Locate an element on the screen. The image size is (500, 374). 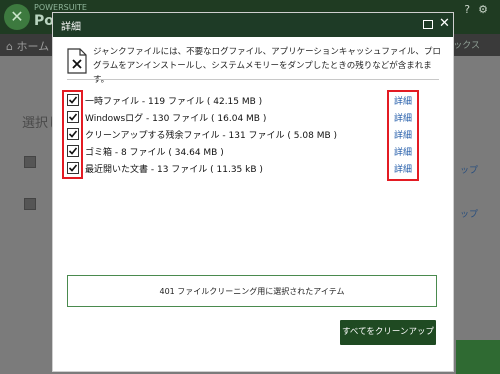
dialog-header: 詳細 ✕ is located at coordinates (253, 25).